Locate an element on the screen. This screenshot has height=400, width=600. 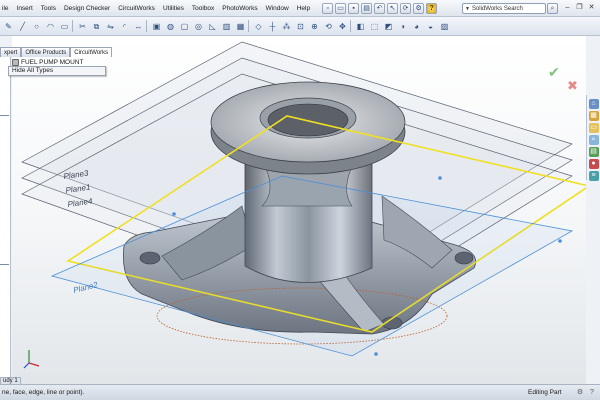
menu-file: ile is located at coordinates (6, 8).